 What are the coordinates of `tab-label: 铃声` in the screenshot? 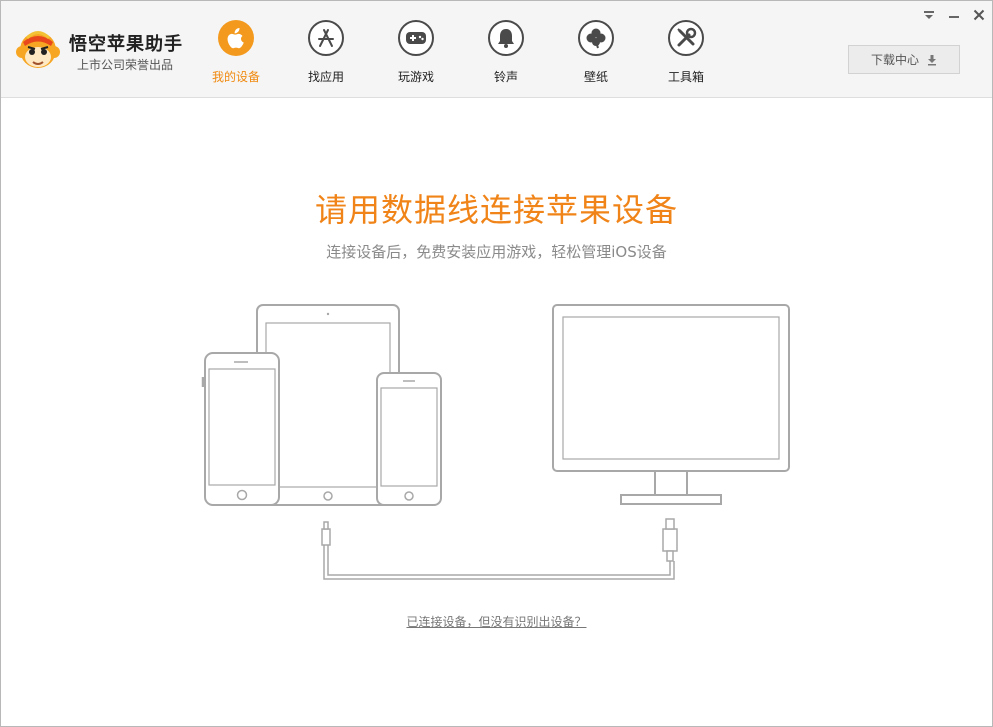 It's located at (505, 77).